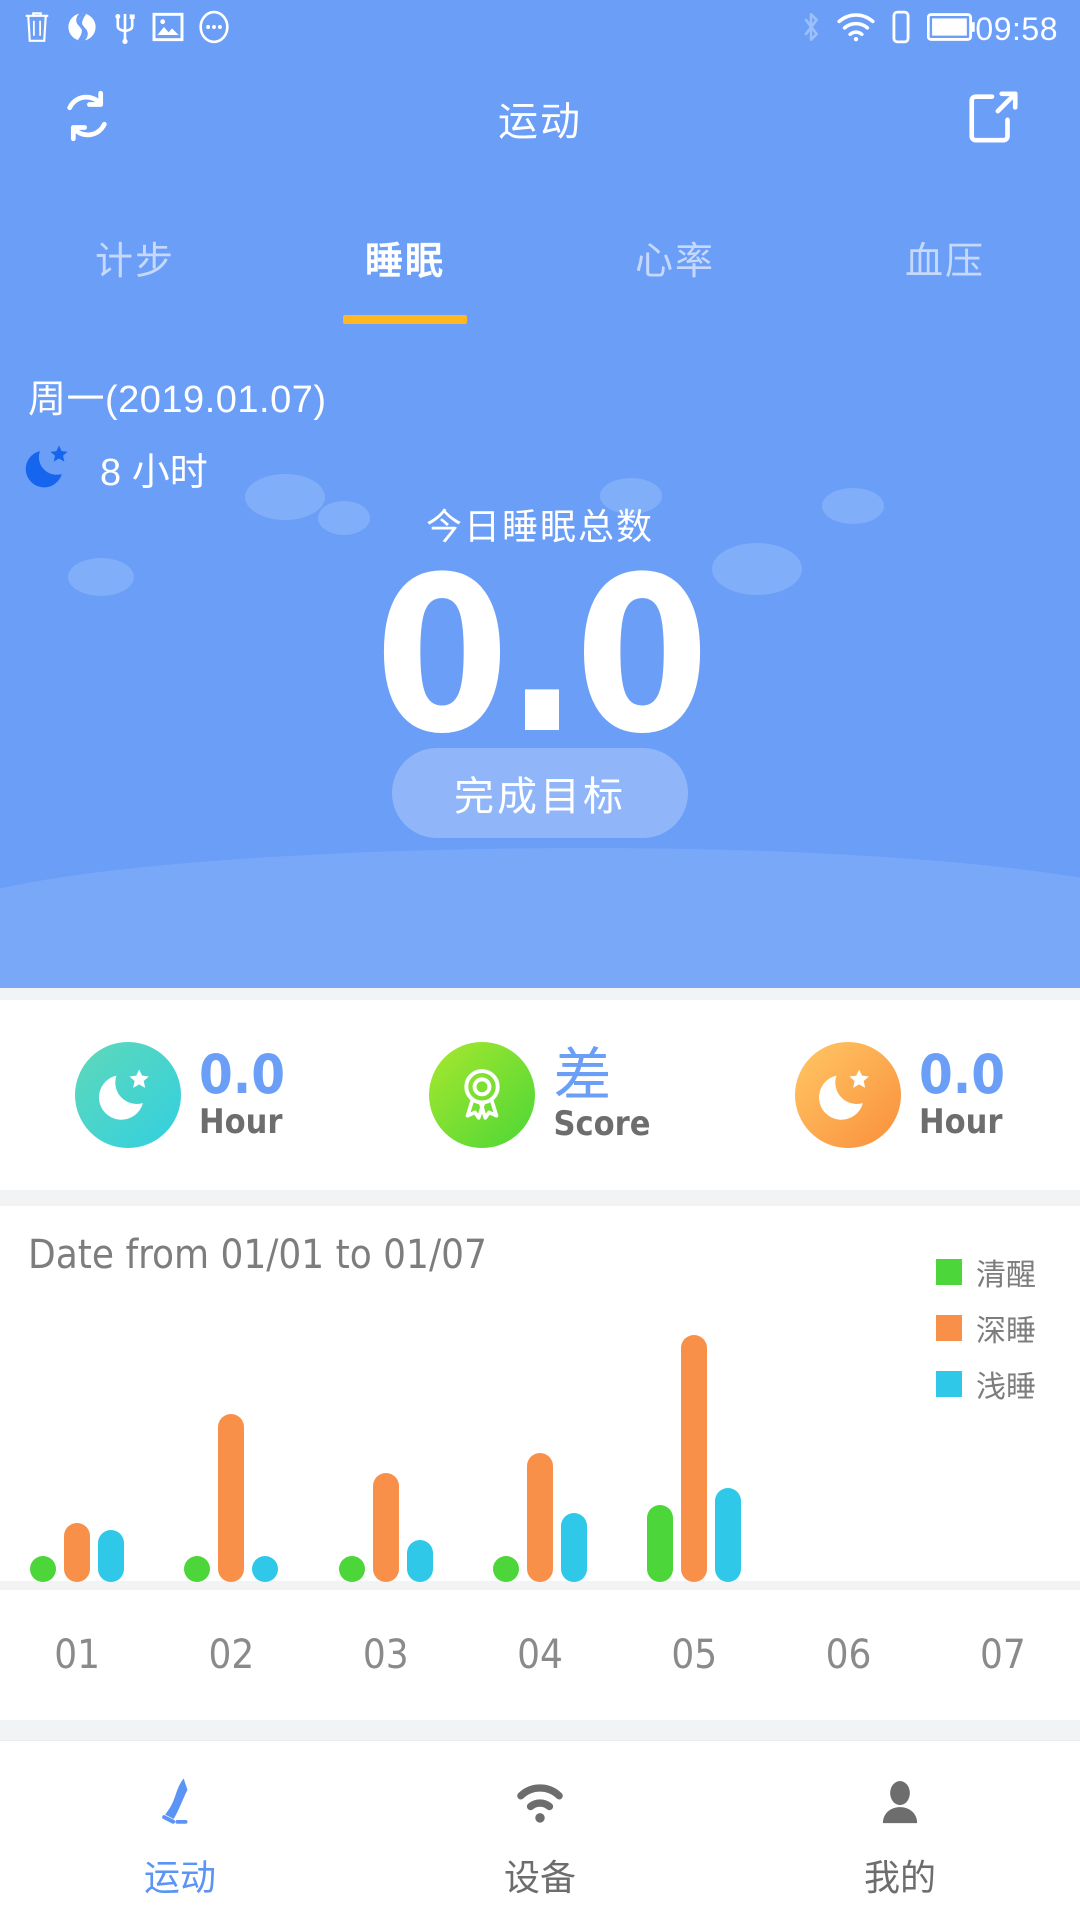  I want to click on tab-bloodpressure: 血压, so click(945, 273).